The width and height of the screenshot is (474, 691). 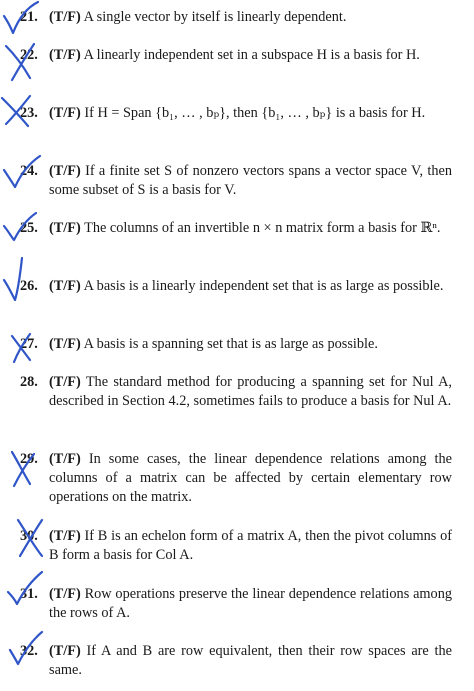 What do you see at coordinates (29, 55) in the screenshot?
I see `exercise-number: 22.` at bounding box center [29, 55].